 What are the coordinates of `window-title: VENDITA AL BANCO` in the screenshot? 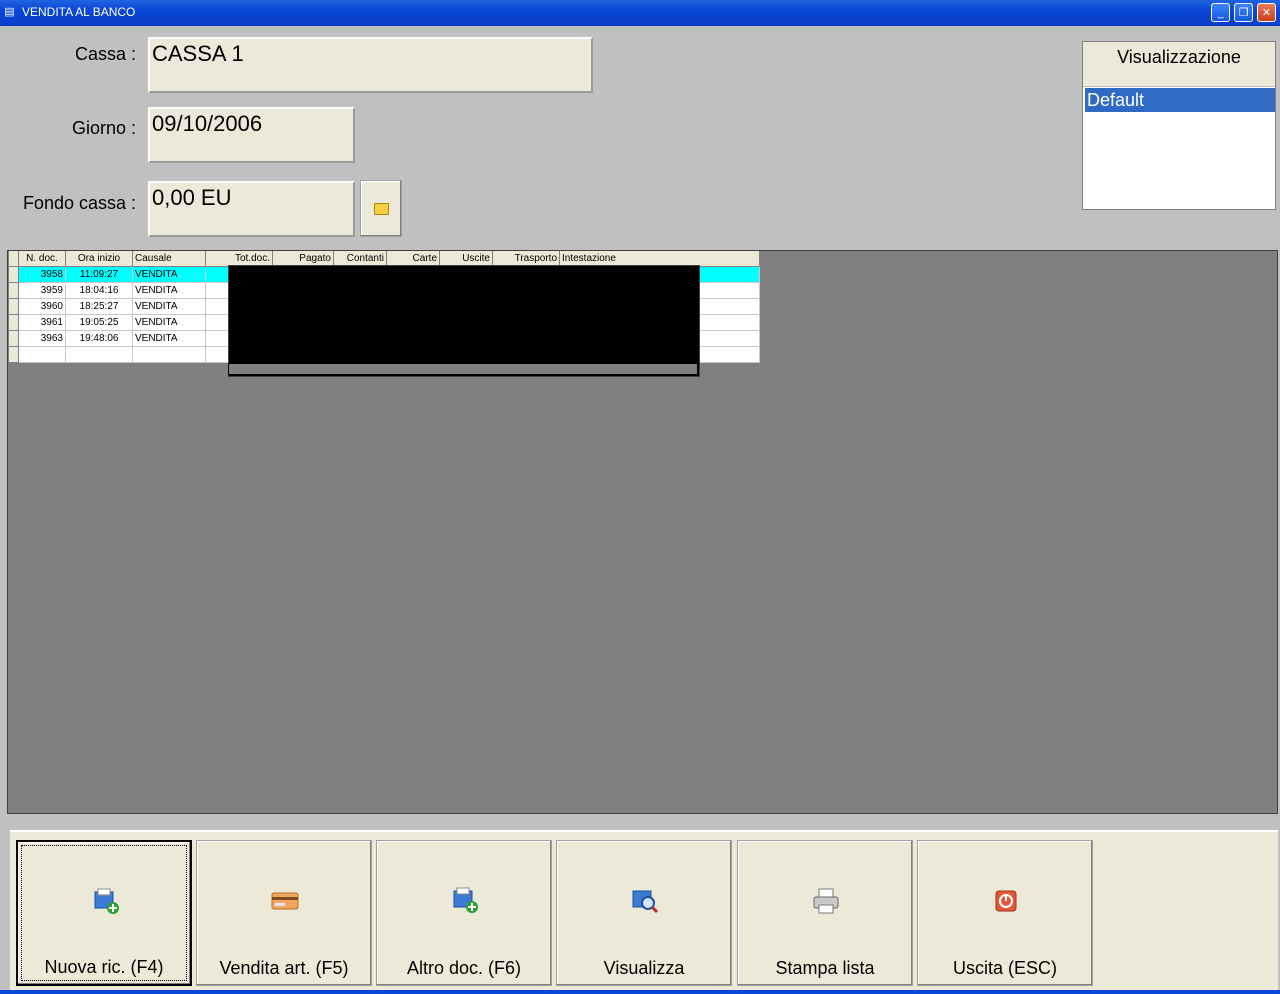 It's located at (79, 12).